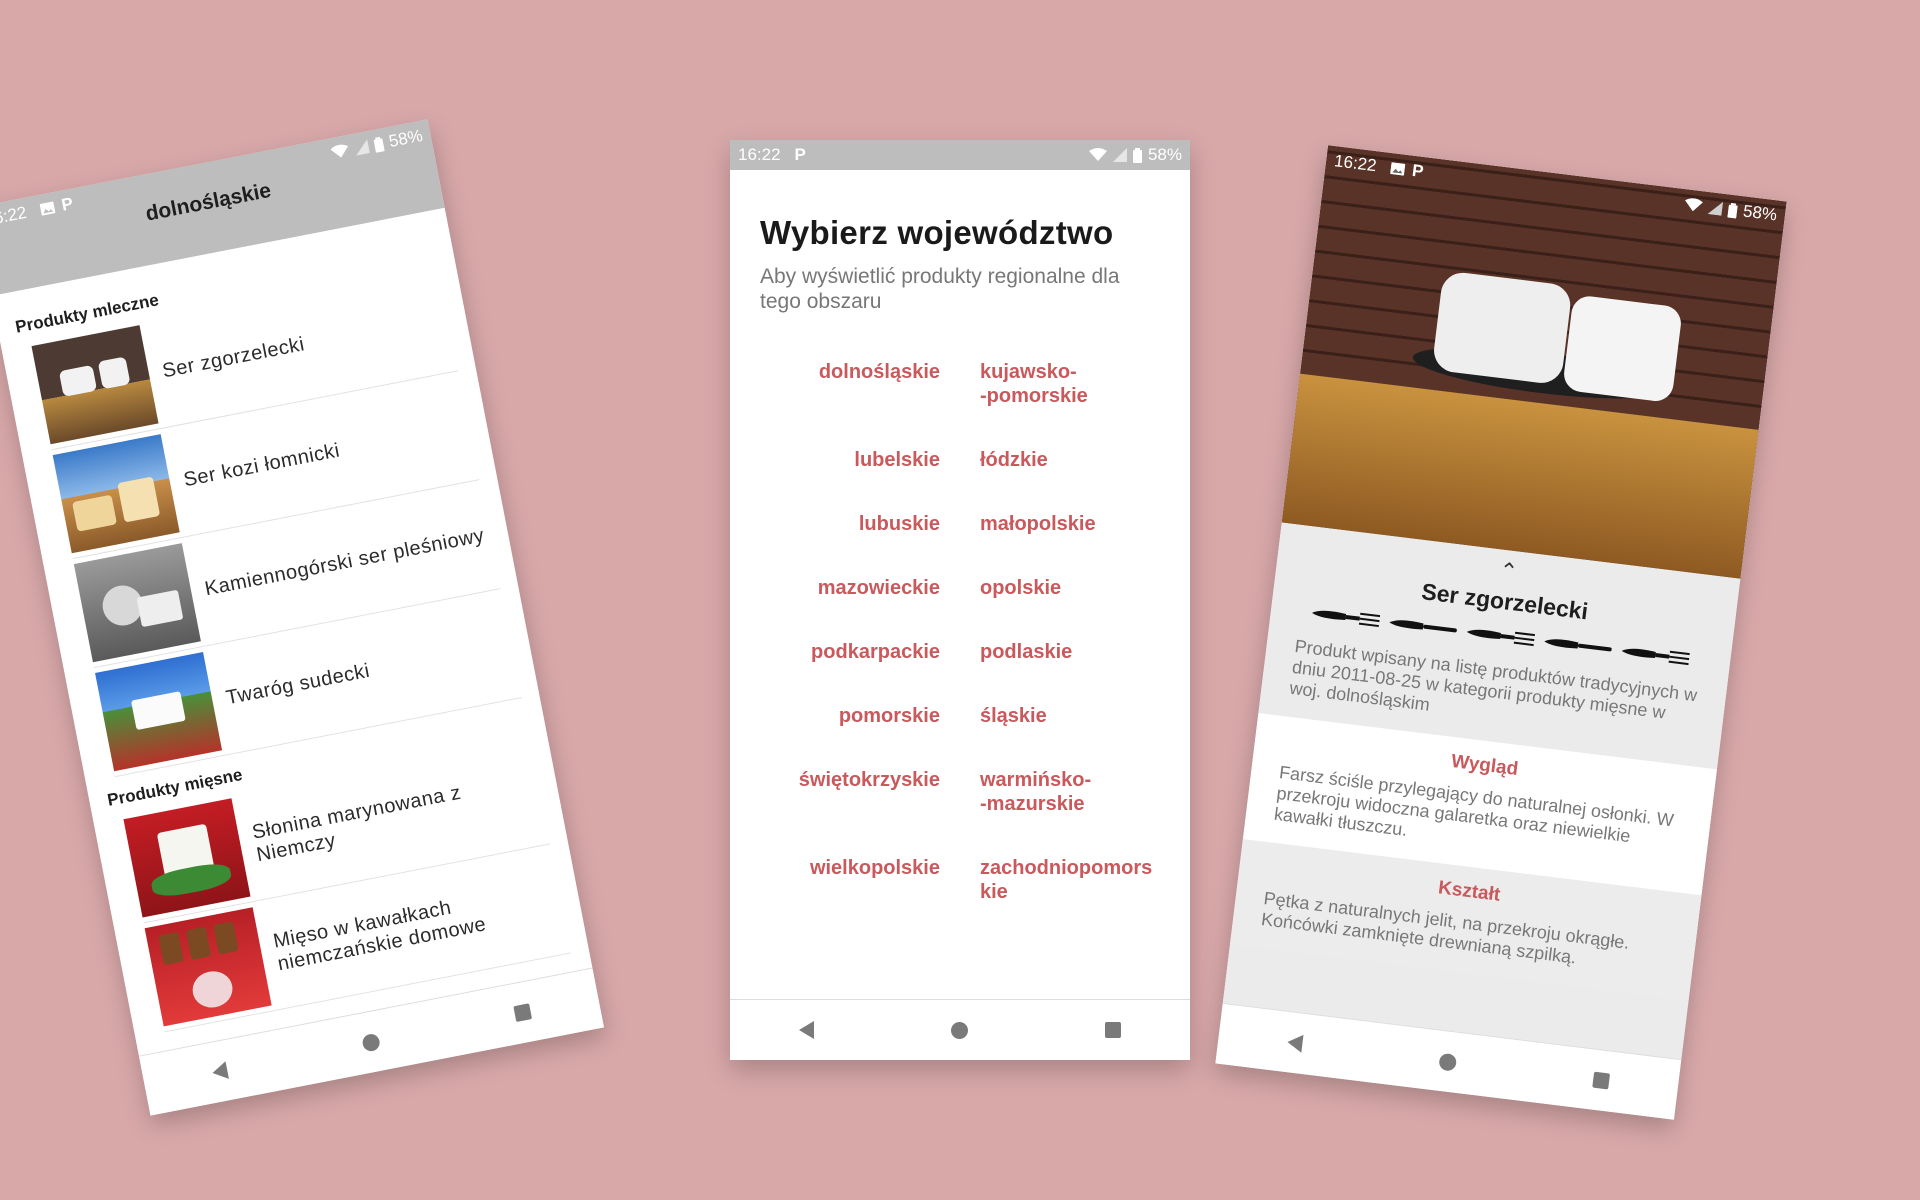 The image size is (1920, 1200). I want to click on product-name: Twaróg sudecki, so click(298, 684).